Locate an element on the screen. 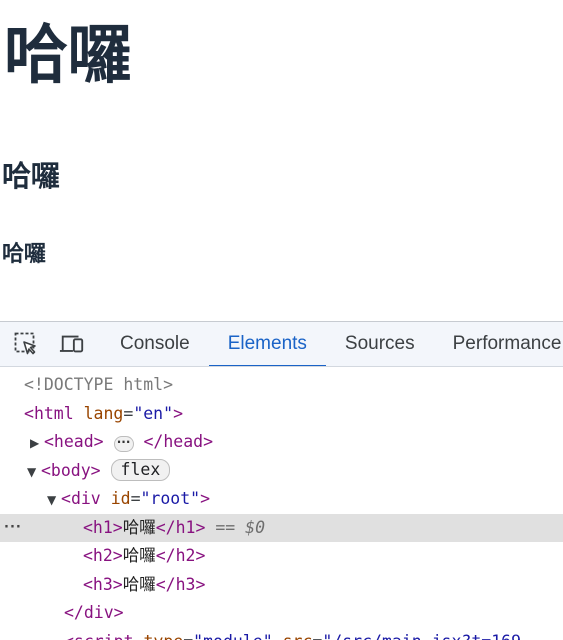 The image size is (563, 640). tree-row-h2: <h2>哈囉</h2> is located at coordinates (281, 556).